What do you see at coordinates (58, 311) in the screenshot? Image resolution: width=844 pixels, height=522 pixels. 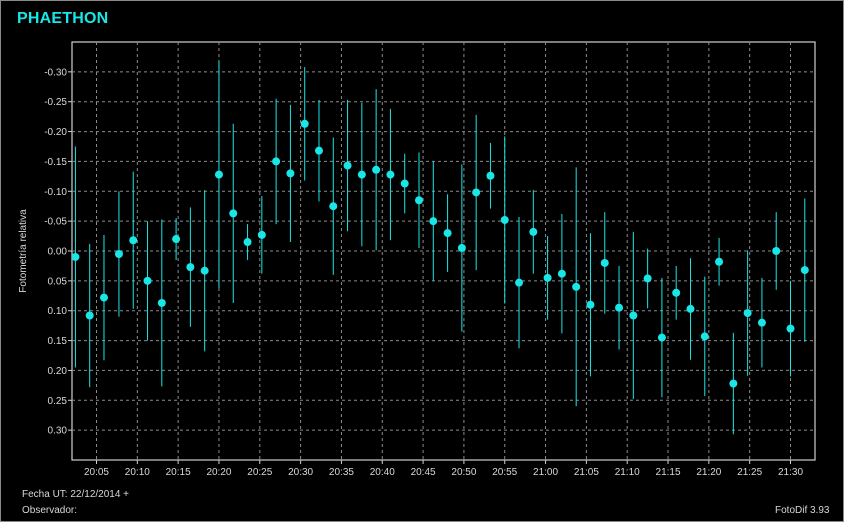 I see `y-tick-label: 0.10` at bounding box center [58, 311].